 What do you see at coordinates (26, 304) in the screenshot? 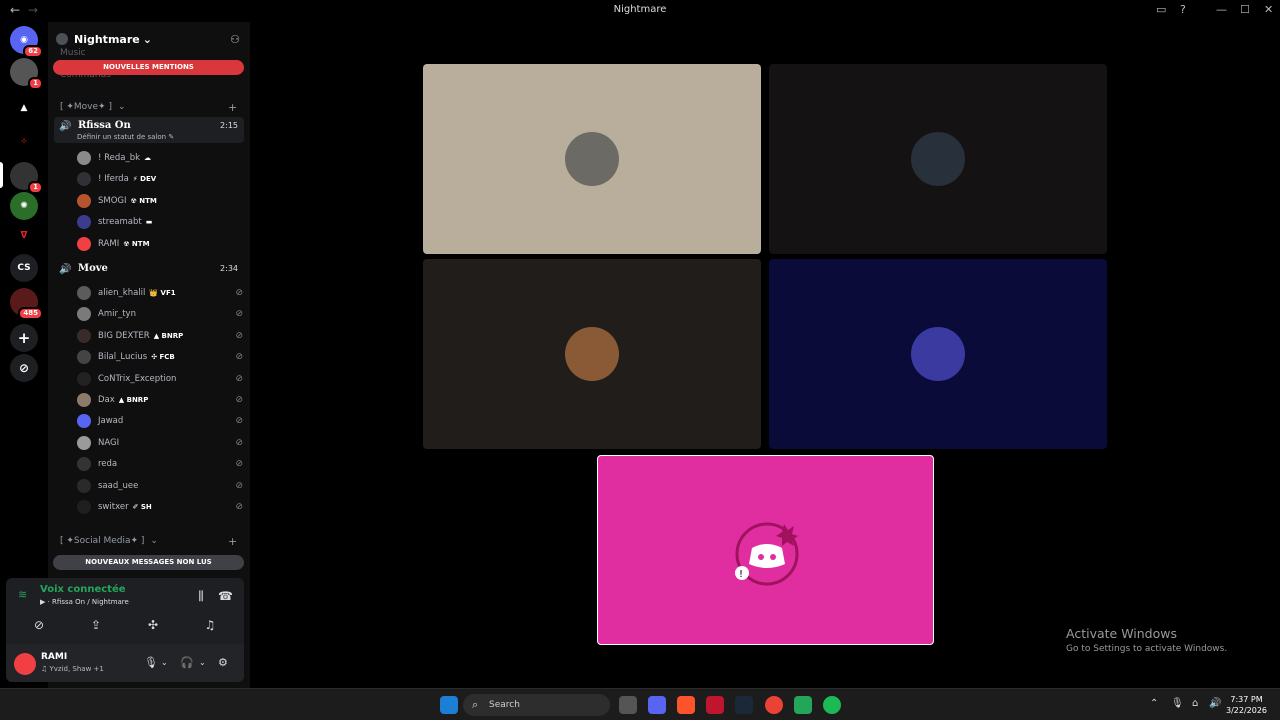
I see `server-icon-folder: 485` at bounding box center [26, 304].